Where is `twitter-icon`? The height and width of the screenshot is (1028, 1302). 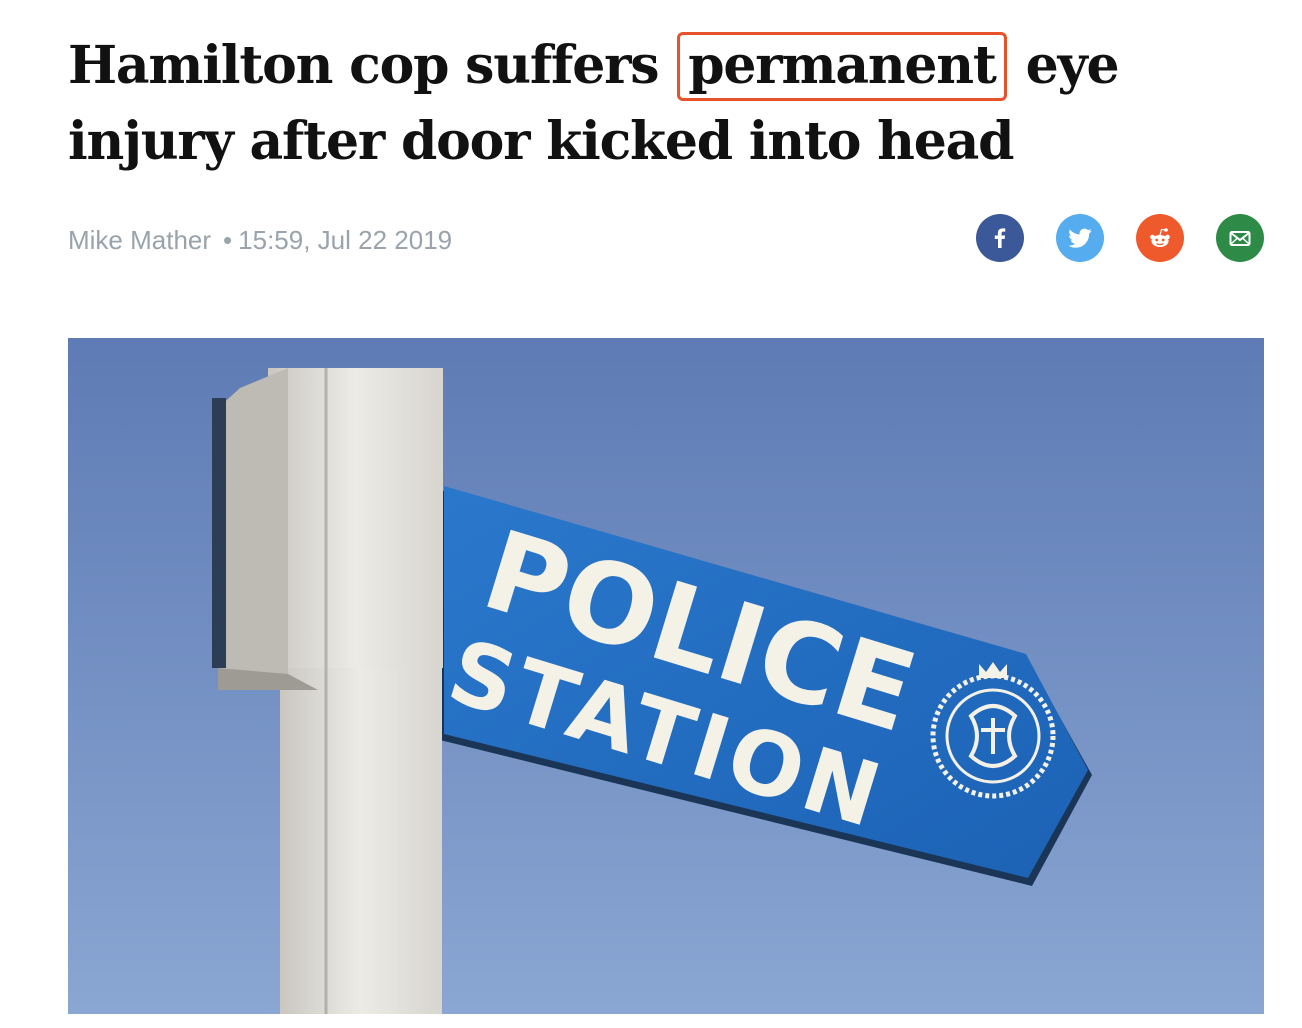
twitter-icon is located at coordinates (1080, 238).